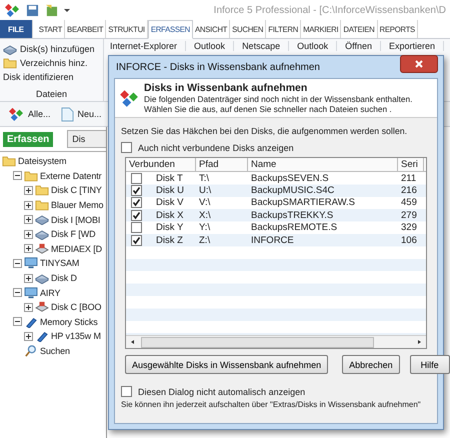 This screenshot has width=450, height=438. Describe the element at coordinates (60, 263) in the screenshot. I see `tree-item: TINYSAM` at that location.